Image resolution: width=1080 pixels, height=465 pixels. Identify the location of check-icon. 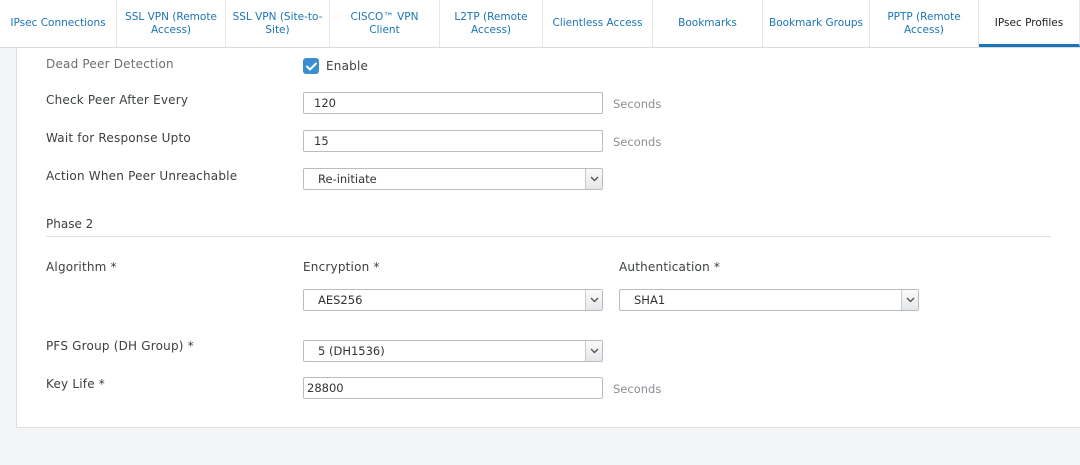
(311, 66).